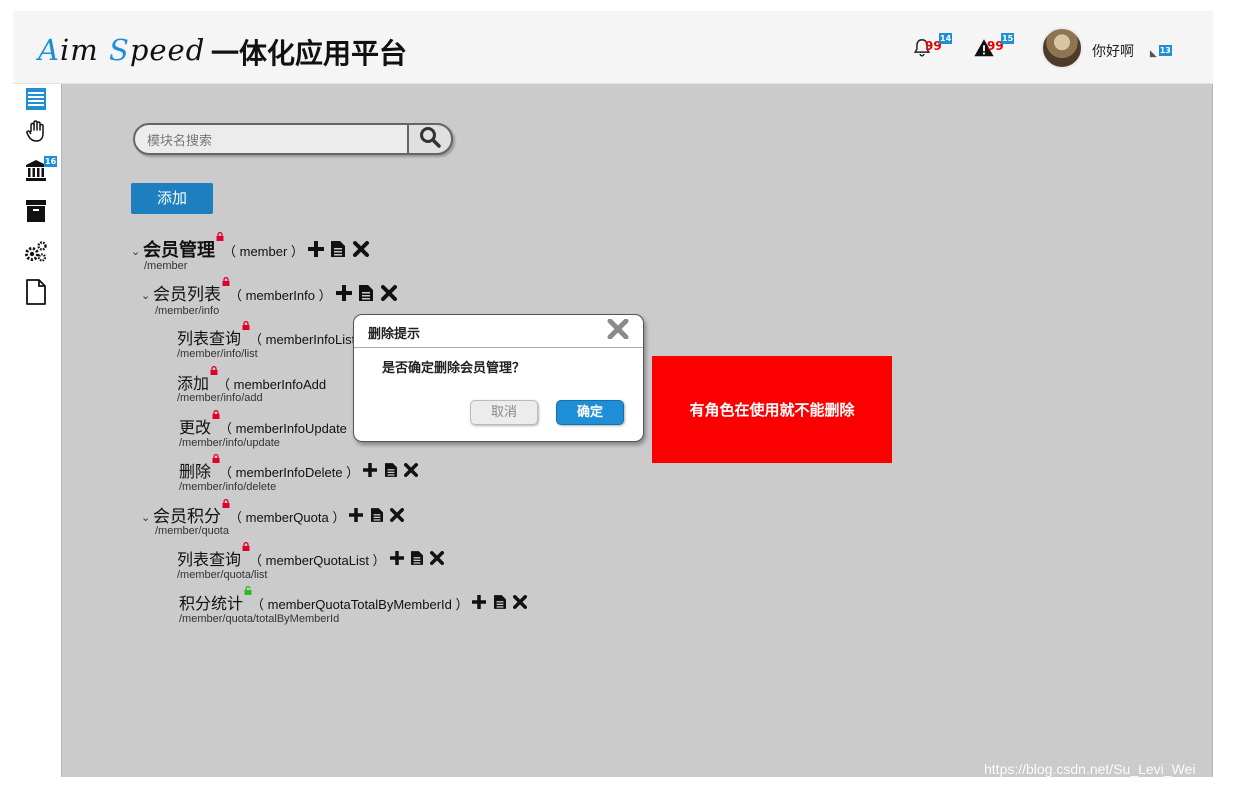 The height and width of the screenshot is (788, 1233). I want to click on sidebar: 16, so click(37, 430).